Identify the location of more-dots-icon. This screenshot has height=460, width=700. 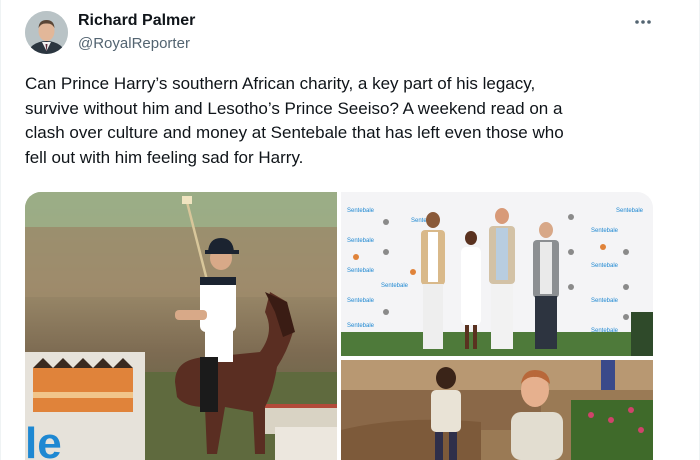
(643, 22).